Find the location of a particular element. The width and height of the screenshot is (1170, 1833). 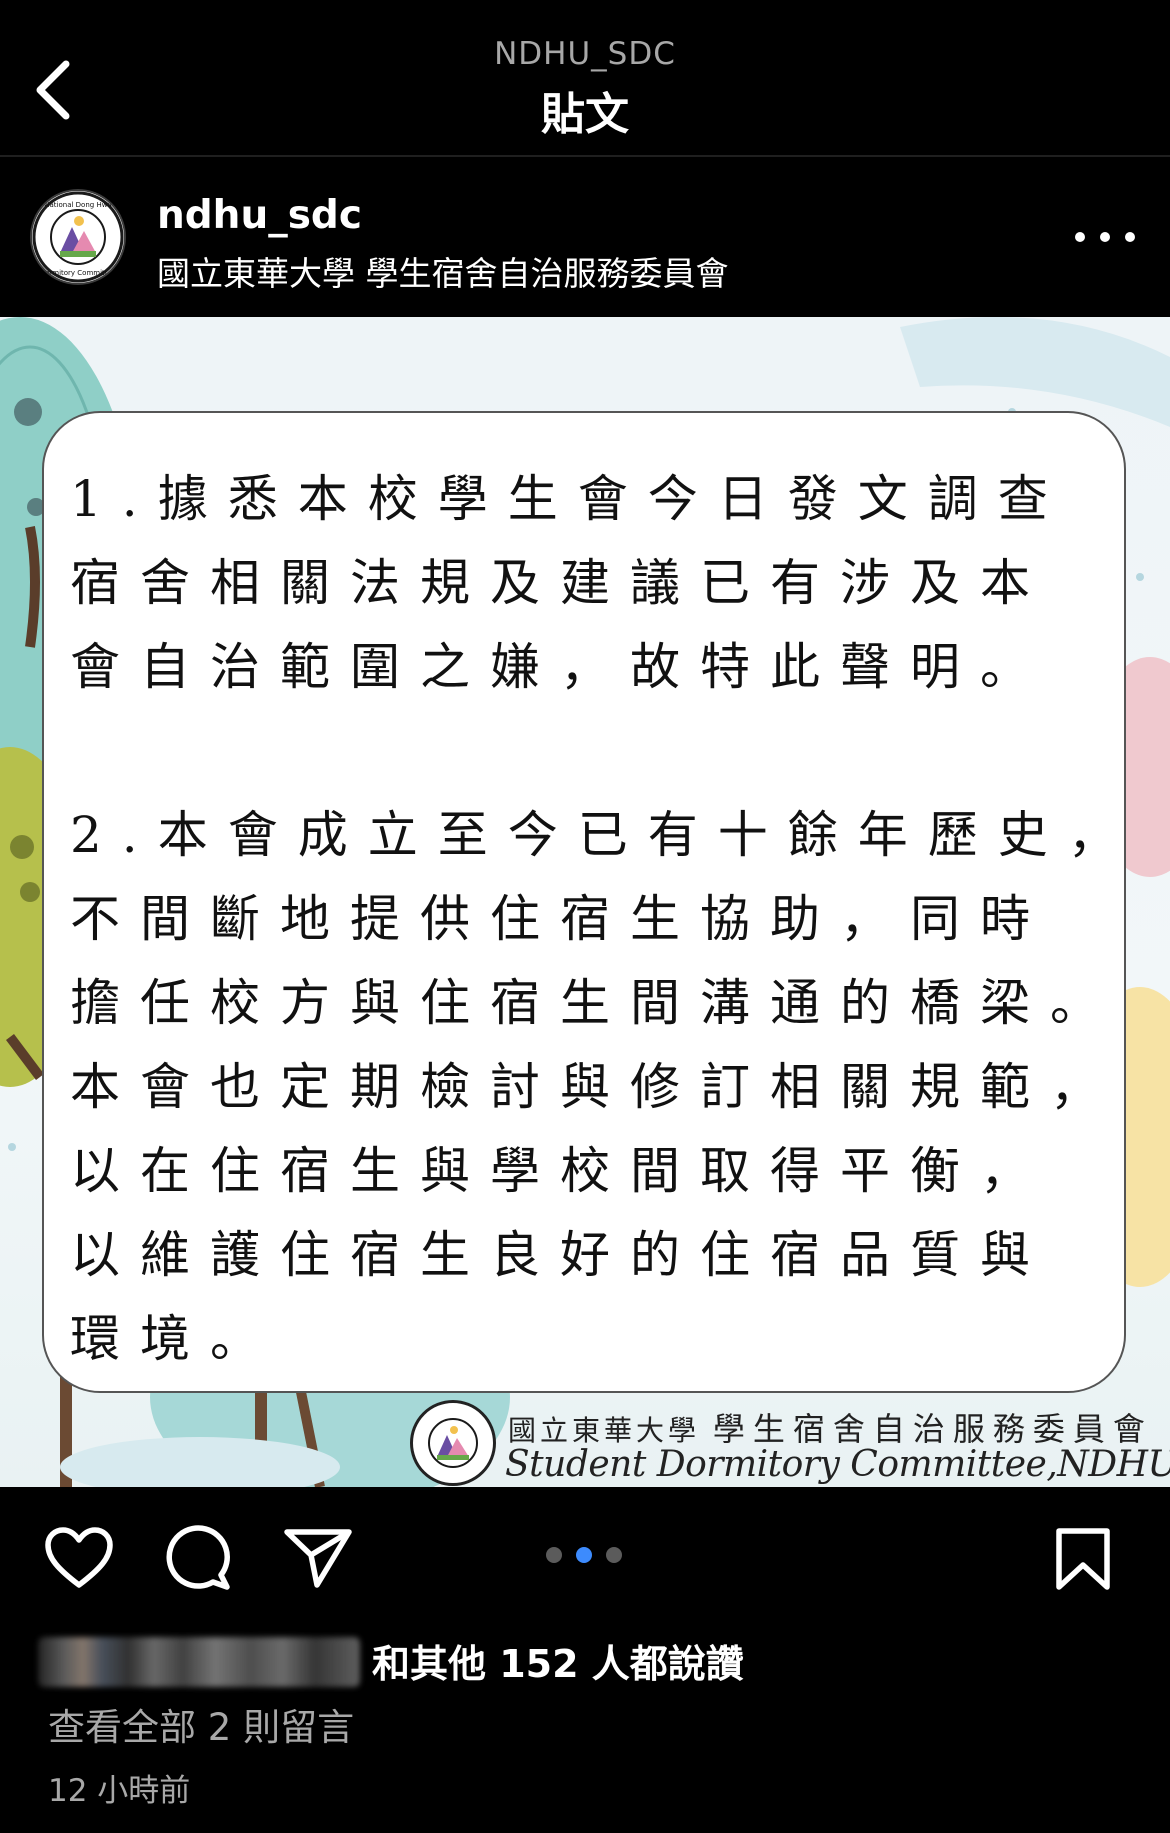

comment-button is located at coordinates (198, 1560).